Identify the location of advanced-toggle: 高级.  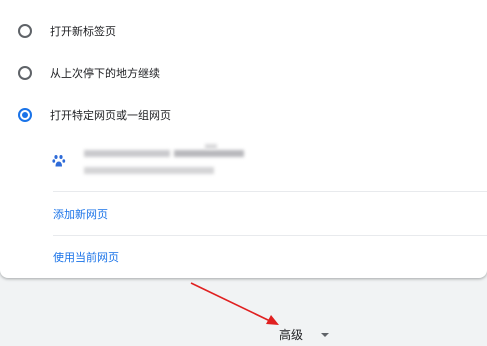
(304, 334).